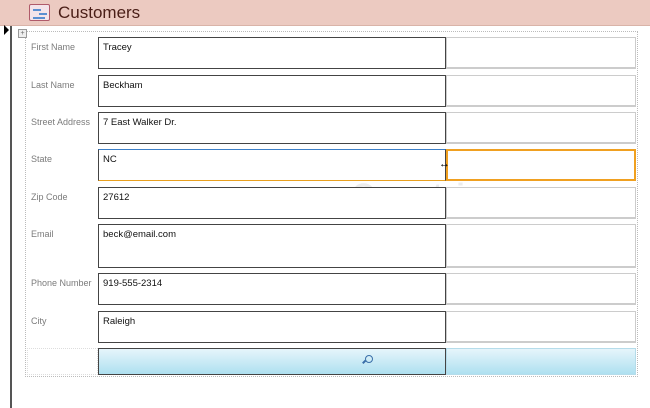 Image resolution: width=650 pixels, height=408 pixels. Describe the element at coordinates (42, 159) in the screenshot. I see `field-label: State` at that location.